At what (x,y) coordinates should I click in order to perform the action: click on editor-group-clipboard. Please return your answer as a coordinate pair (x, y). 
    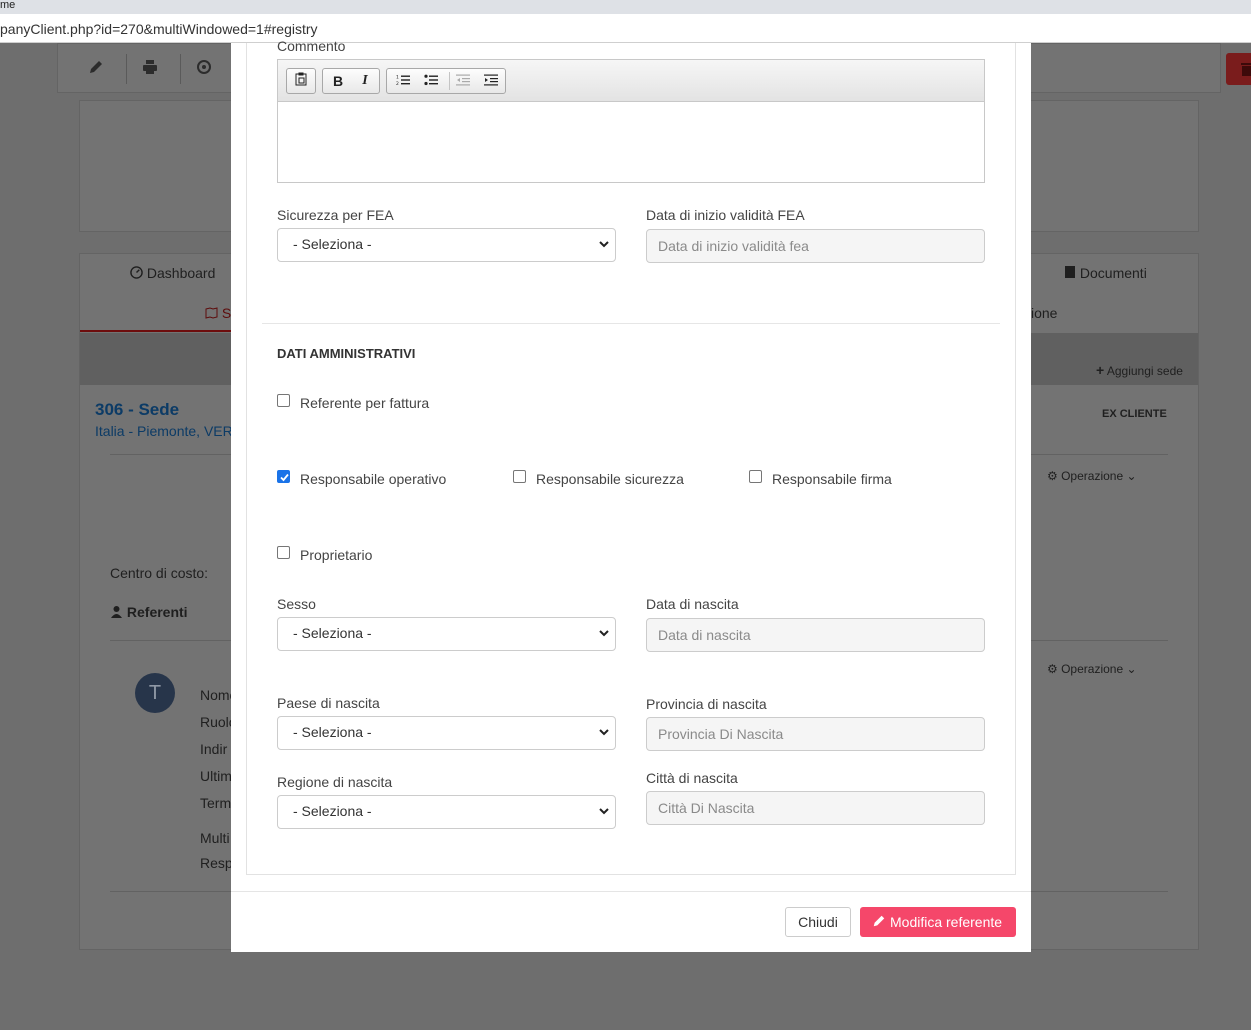
    Looking at the image, I should click on (301, 81).